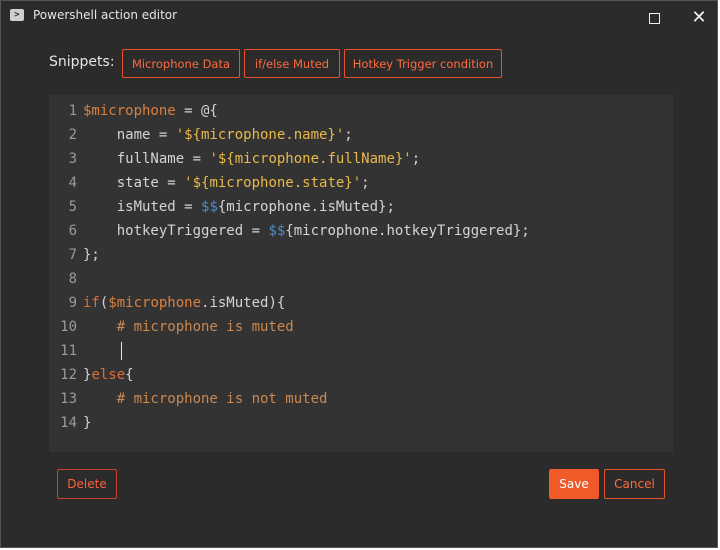 The image size is (720, 550). I want to click on code-line: name = '${microphone.name}';, so click(378, 135).